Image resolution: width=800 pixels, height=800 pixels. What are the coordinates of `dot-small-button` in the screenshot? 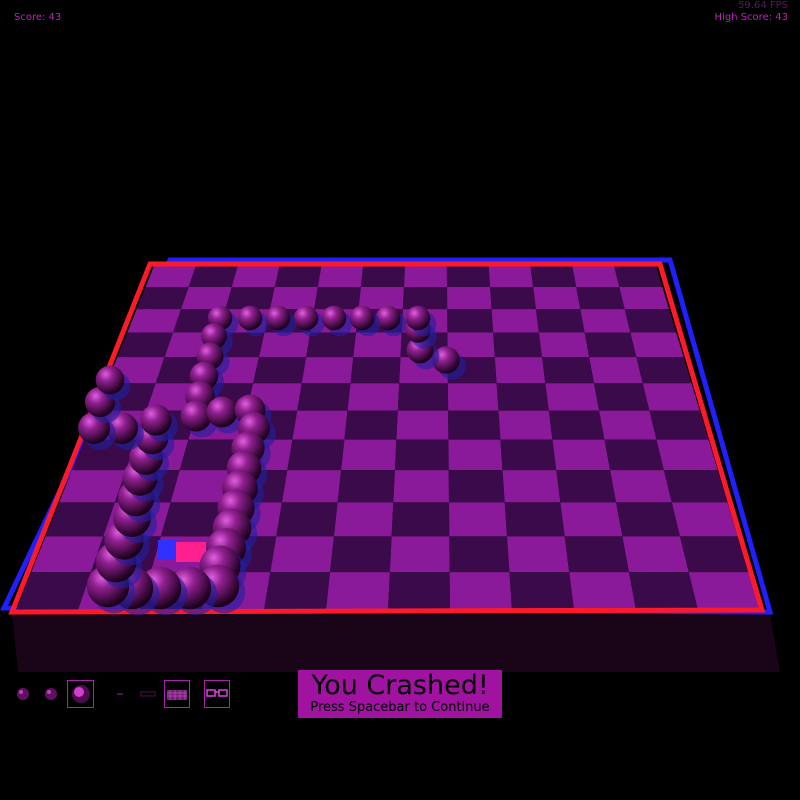 It's located at (120, 694).